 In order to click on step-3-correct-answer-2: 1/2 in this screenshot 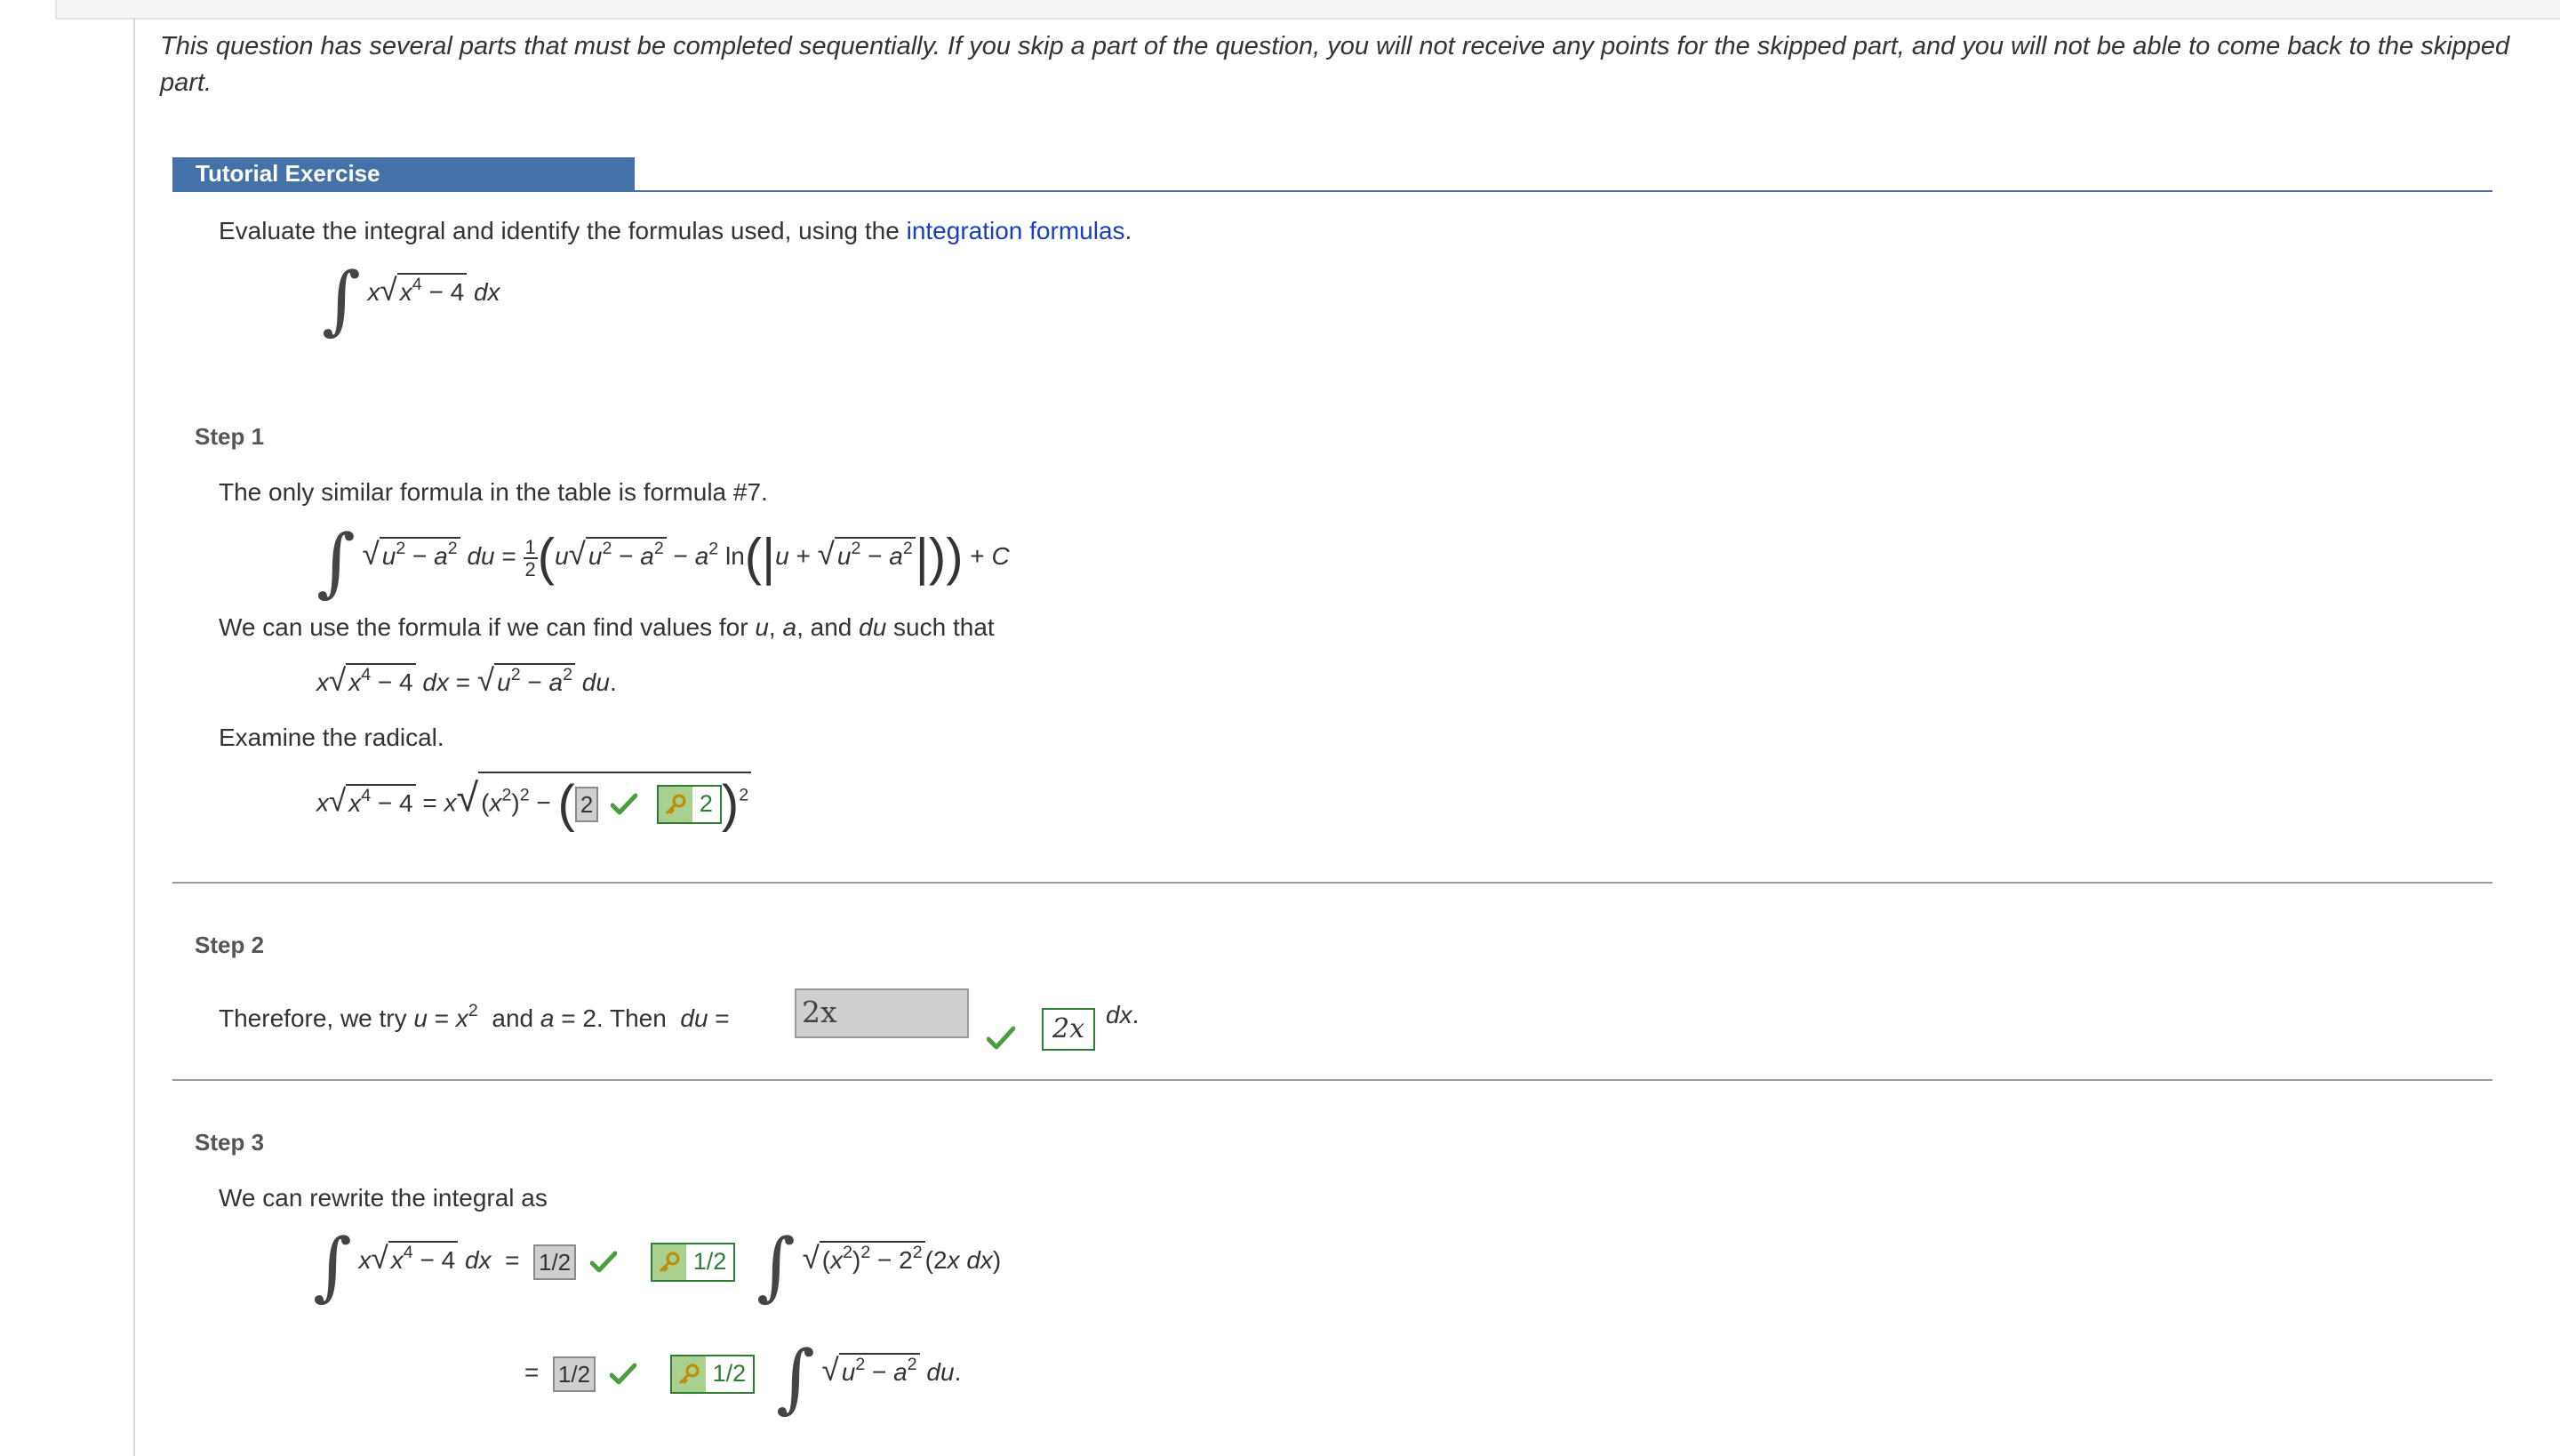, I will do `click(712, 1374)`.